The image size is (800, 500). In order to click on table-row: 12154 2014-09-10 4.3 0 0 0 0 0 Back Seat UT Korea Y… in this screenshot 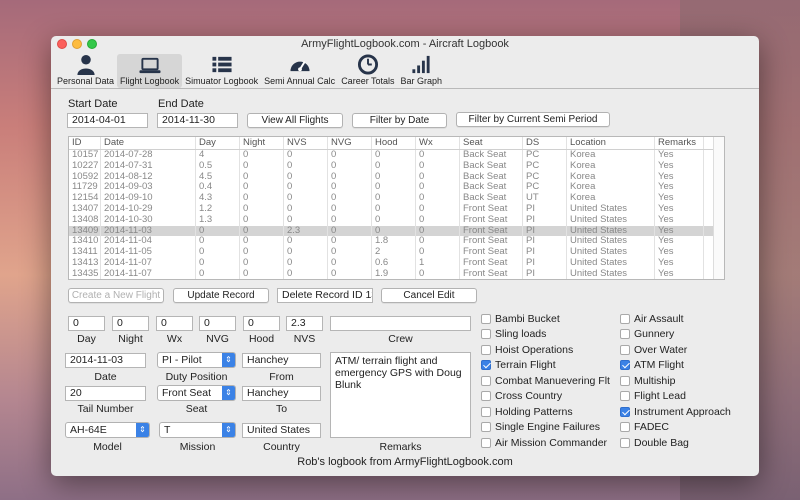, I will do `click(396, 198)`.